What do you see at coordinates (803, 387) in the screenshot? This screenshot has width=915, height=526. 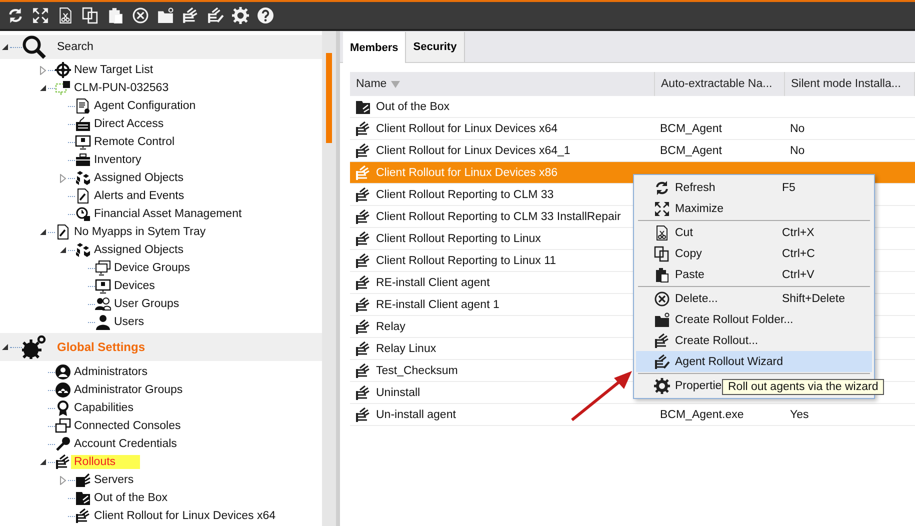 I see `tooltip: Roll out agents via the wizard` at bounding box center [803, 387].